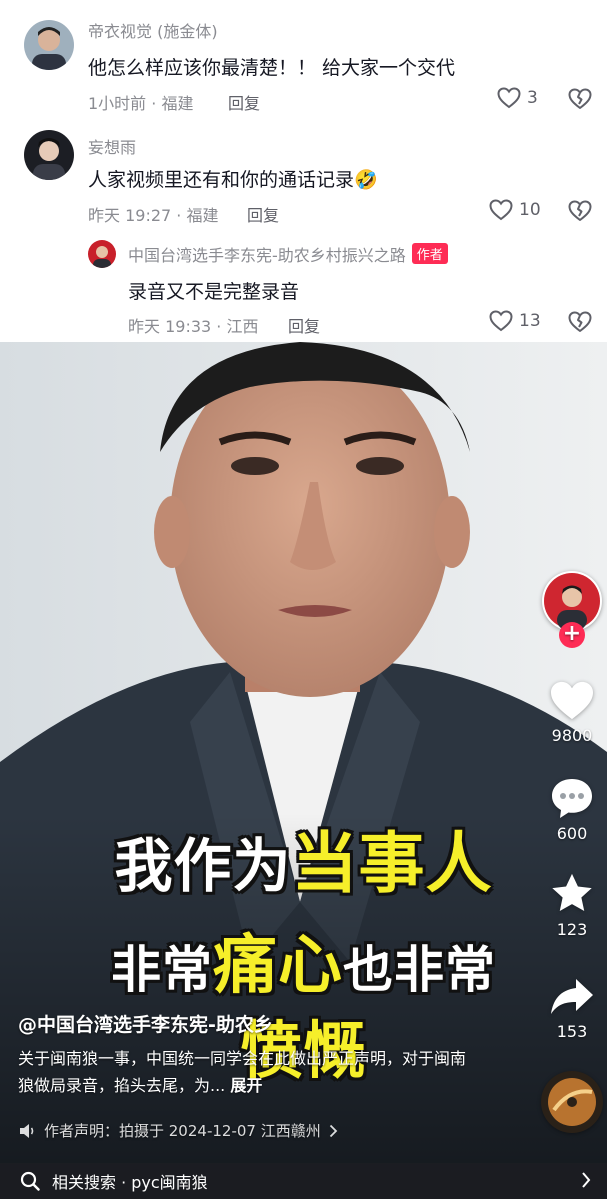  I want to click on follow-button: +, so click(572, 635).